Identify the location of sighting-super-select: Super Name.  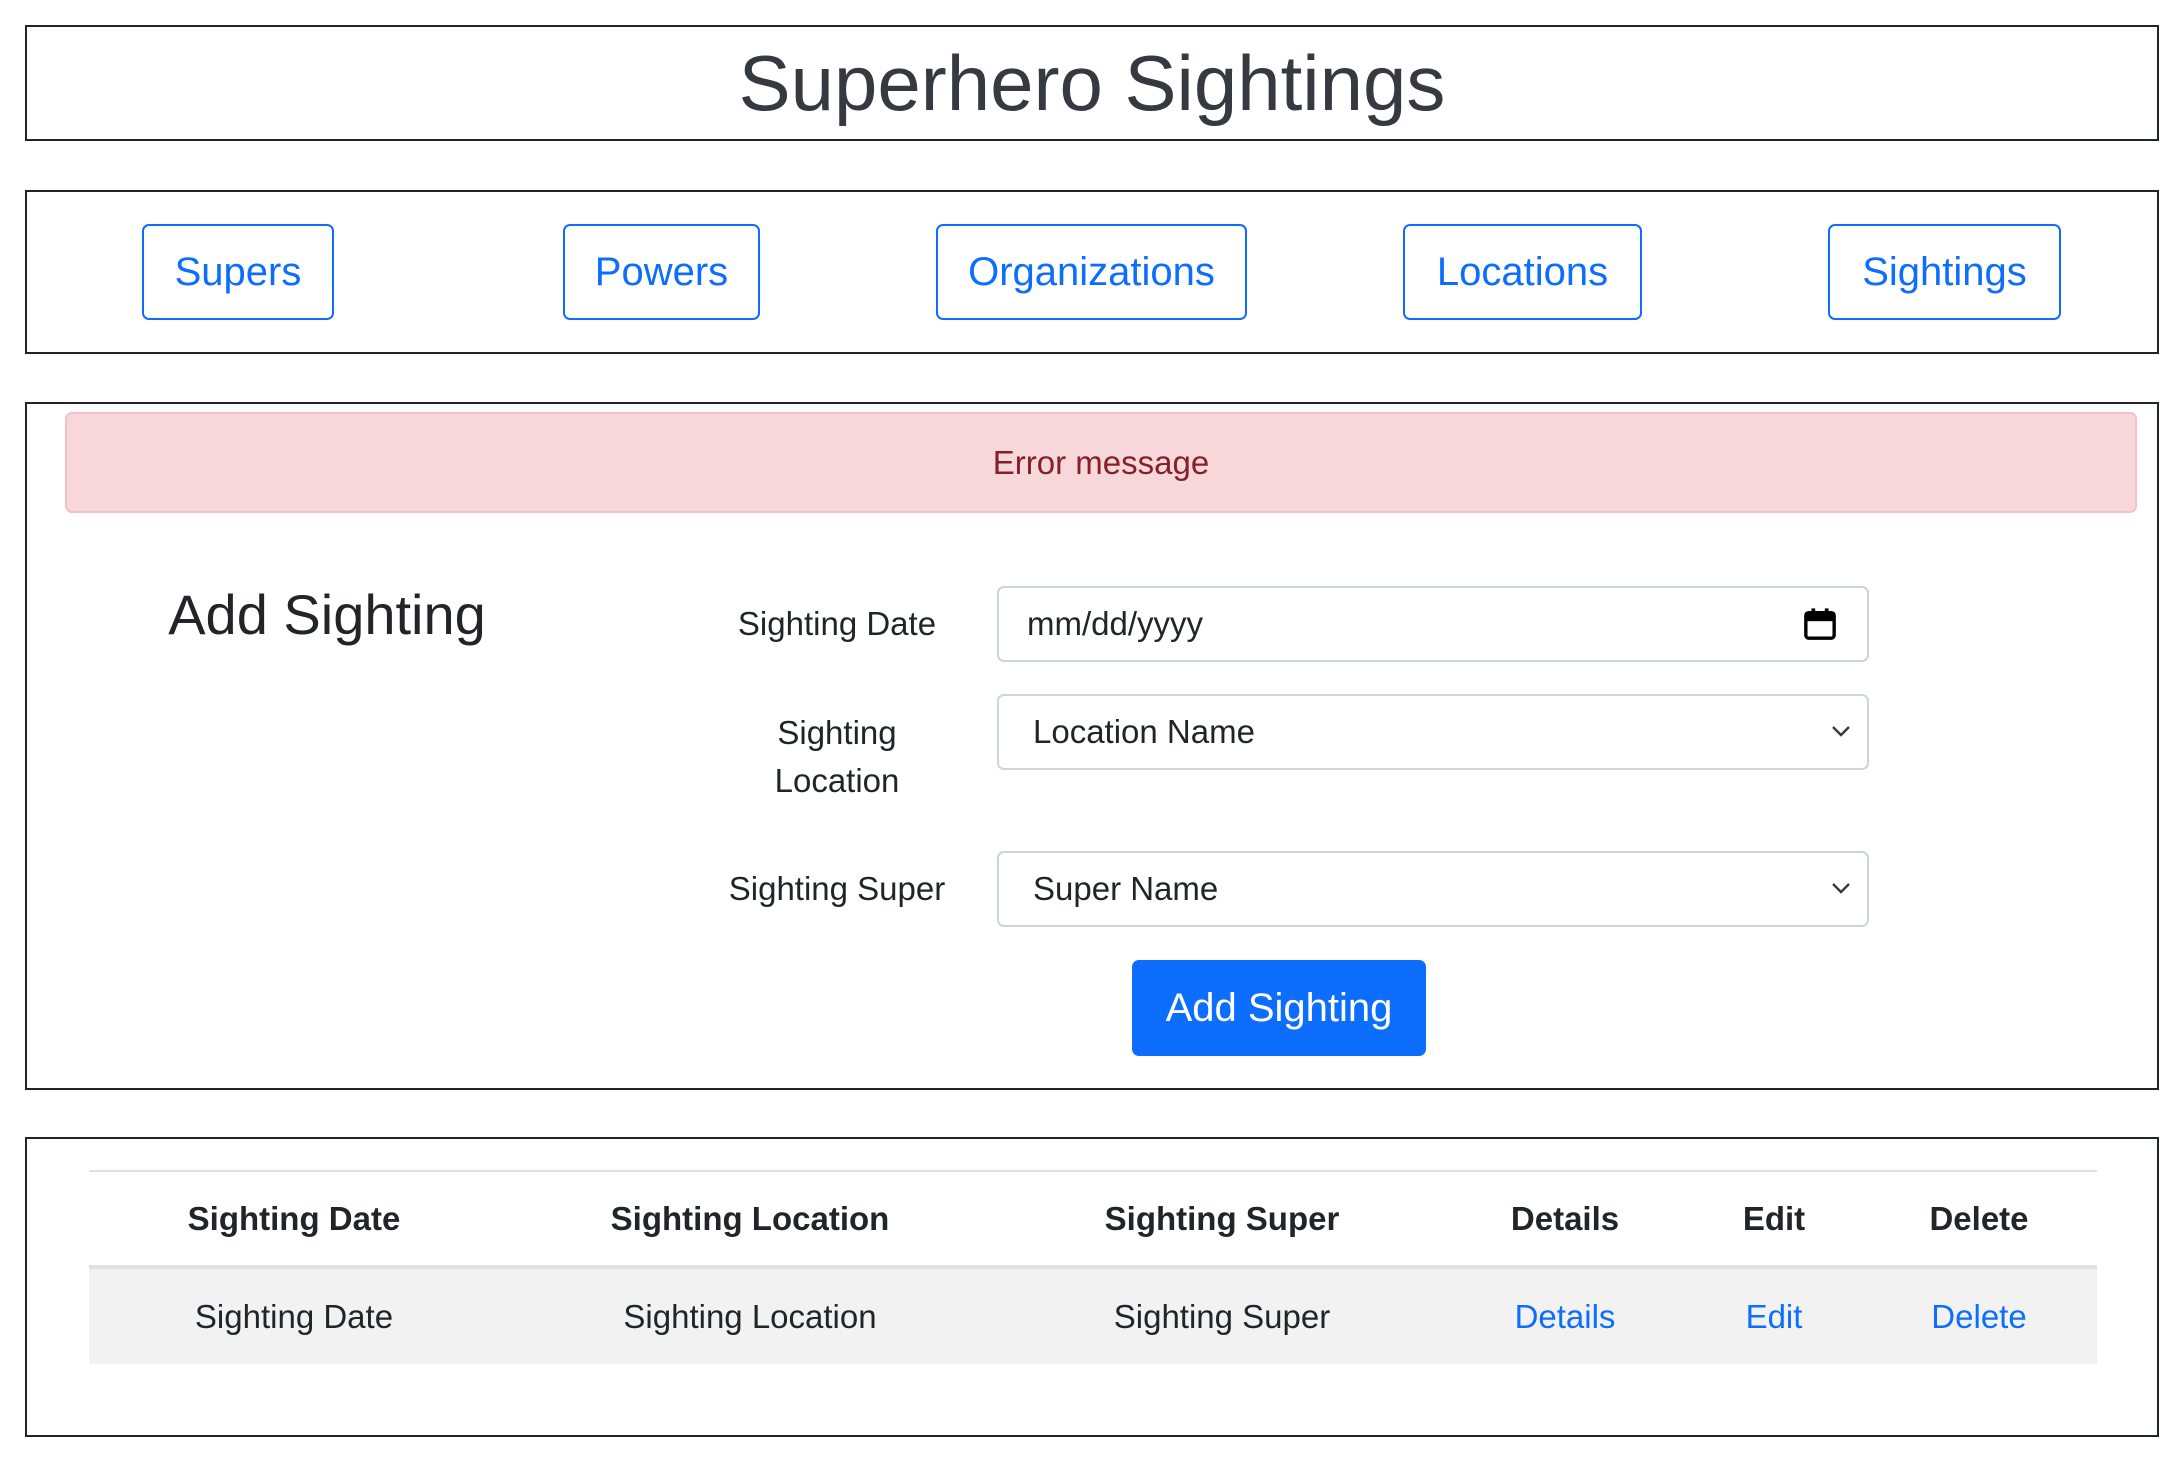
(1433, 889).